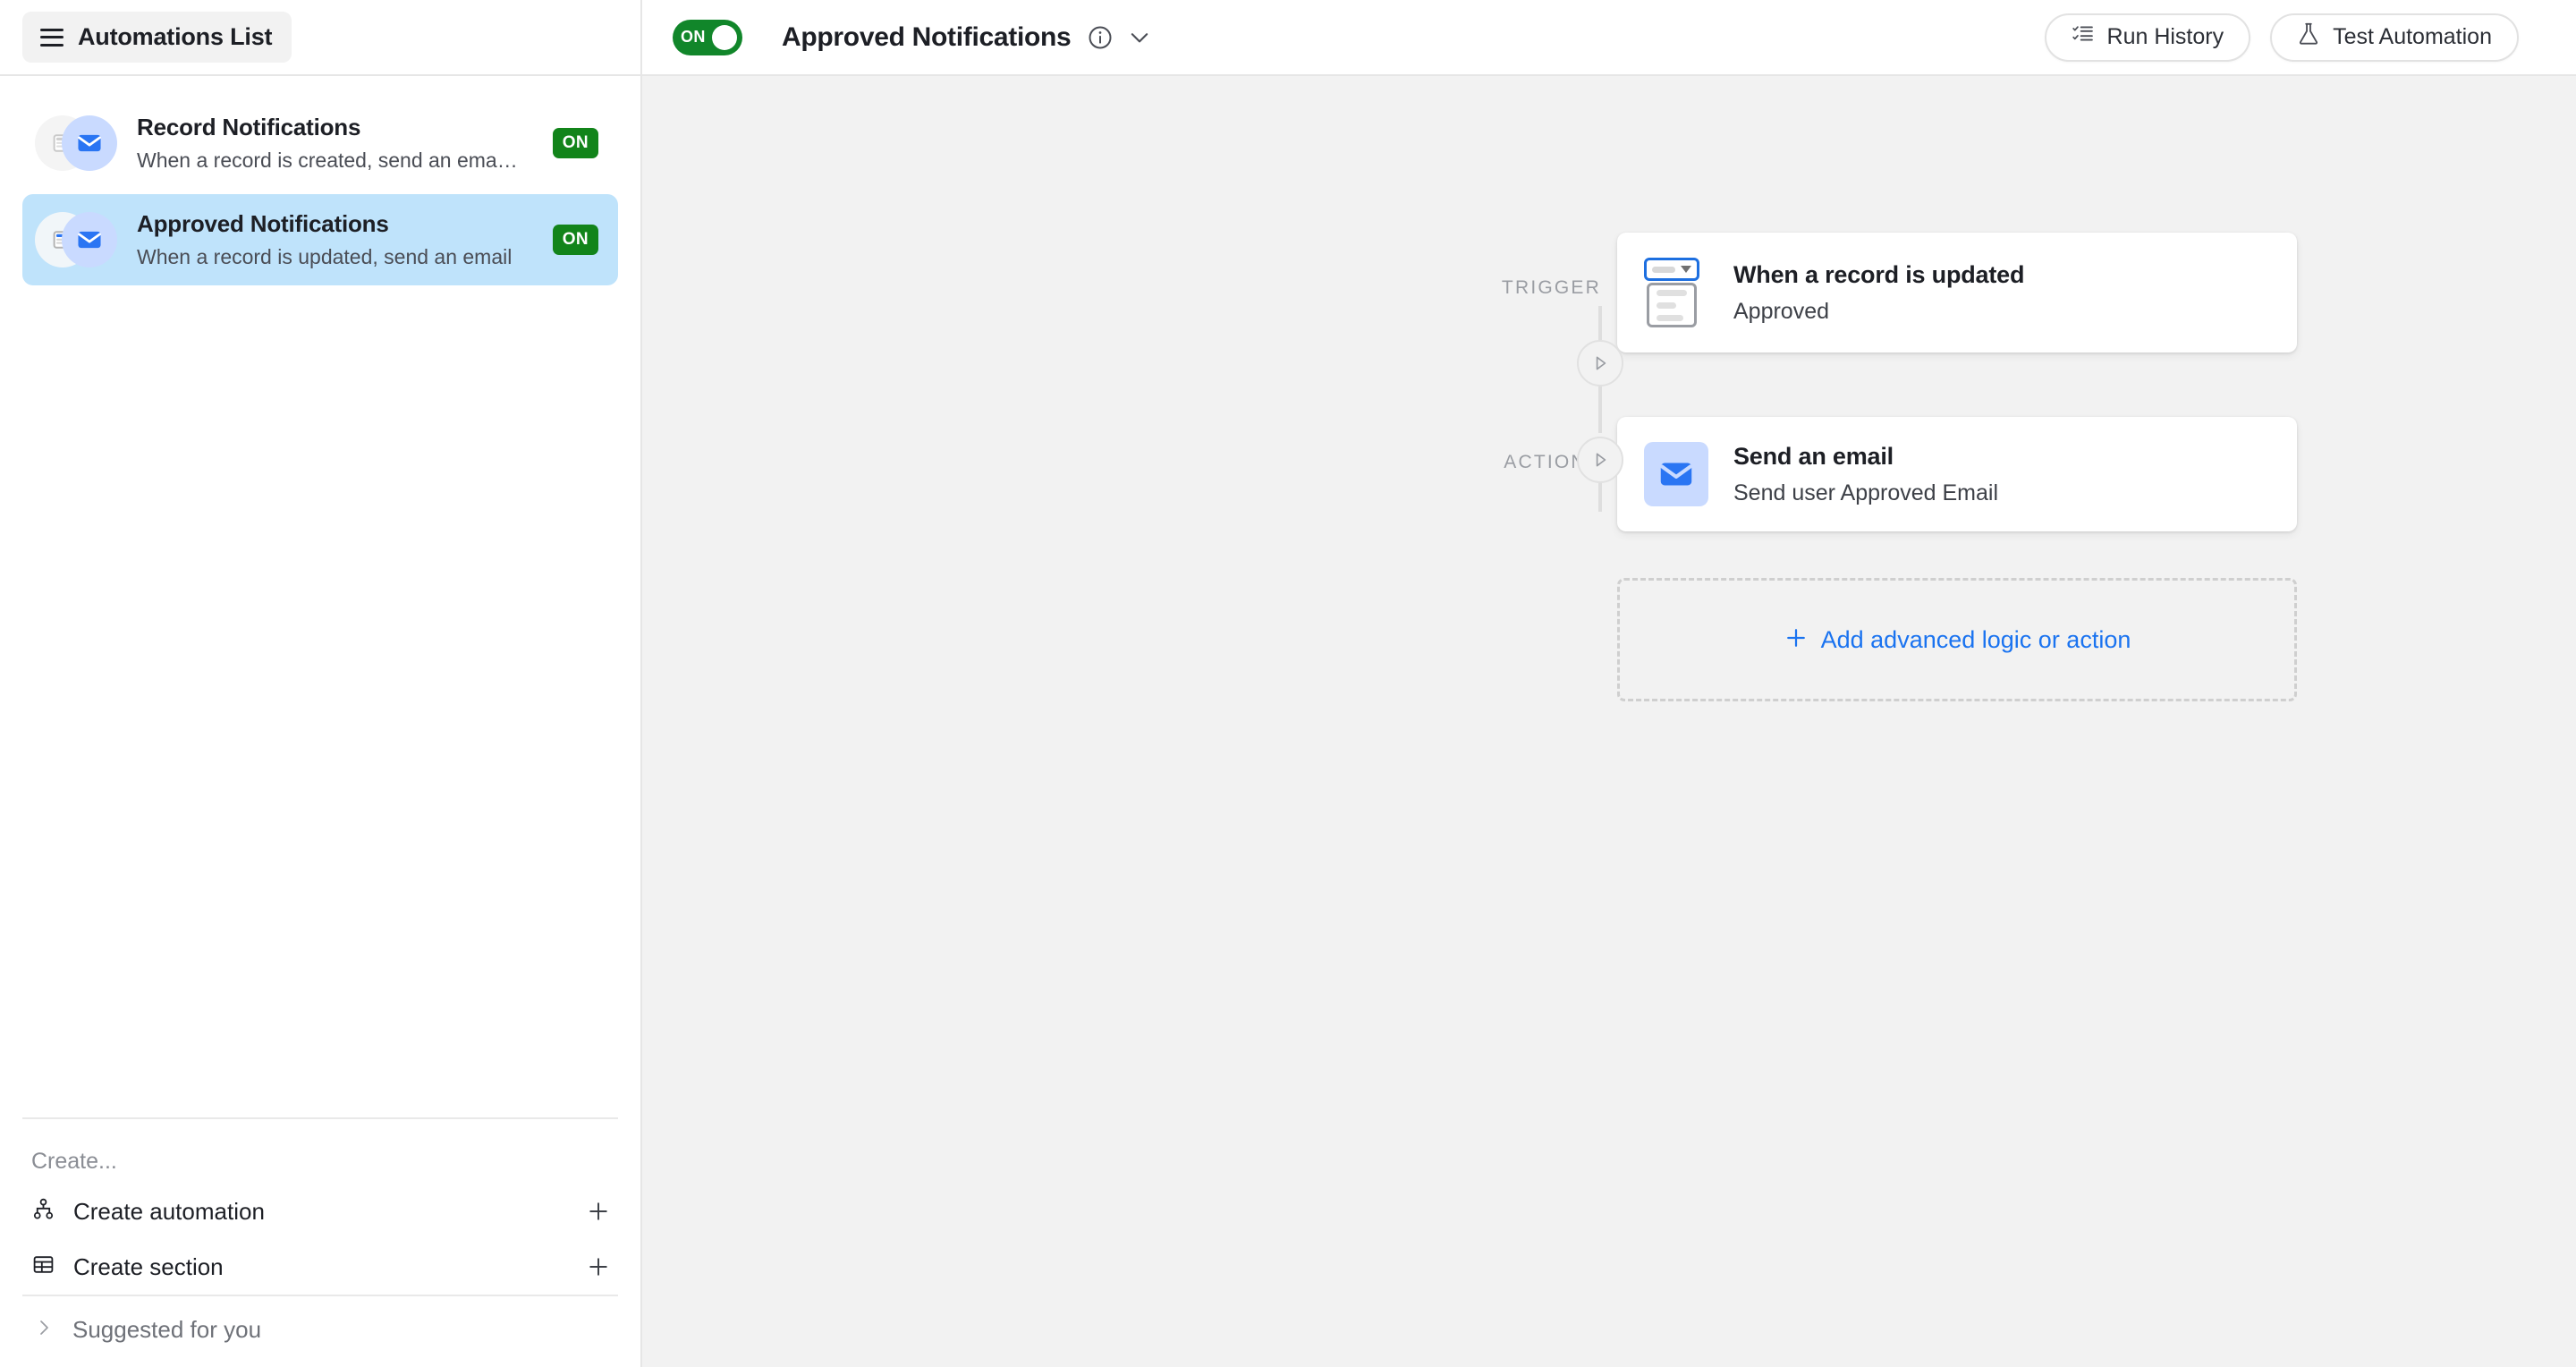 Image resolution: width=2576 pixels, height=1367 pixels. I want to click on top-bar-actions: Run History Test Automation, so click(2295, 37).